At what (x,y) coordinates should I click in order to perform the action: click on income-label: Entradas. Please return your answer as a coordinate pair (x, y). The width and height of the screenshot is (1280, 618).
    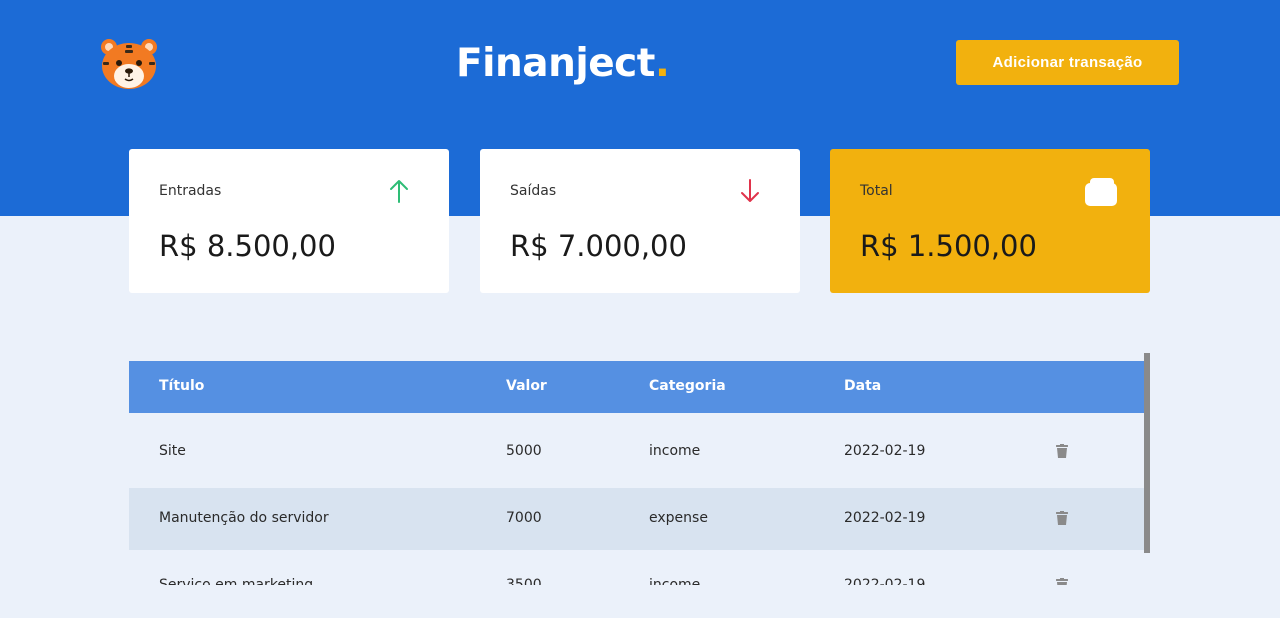
    Looking at the image, I should click on (190, 191).